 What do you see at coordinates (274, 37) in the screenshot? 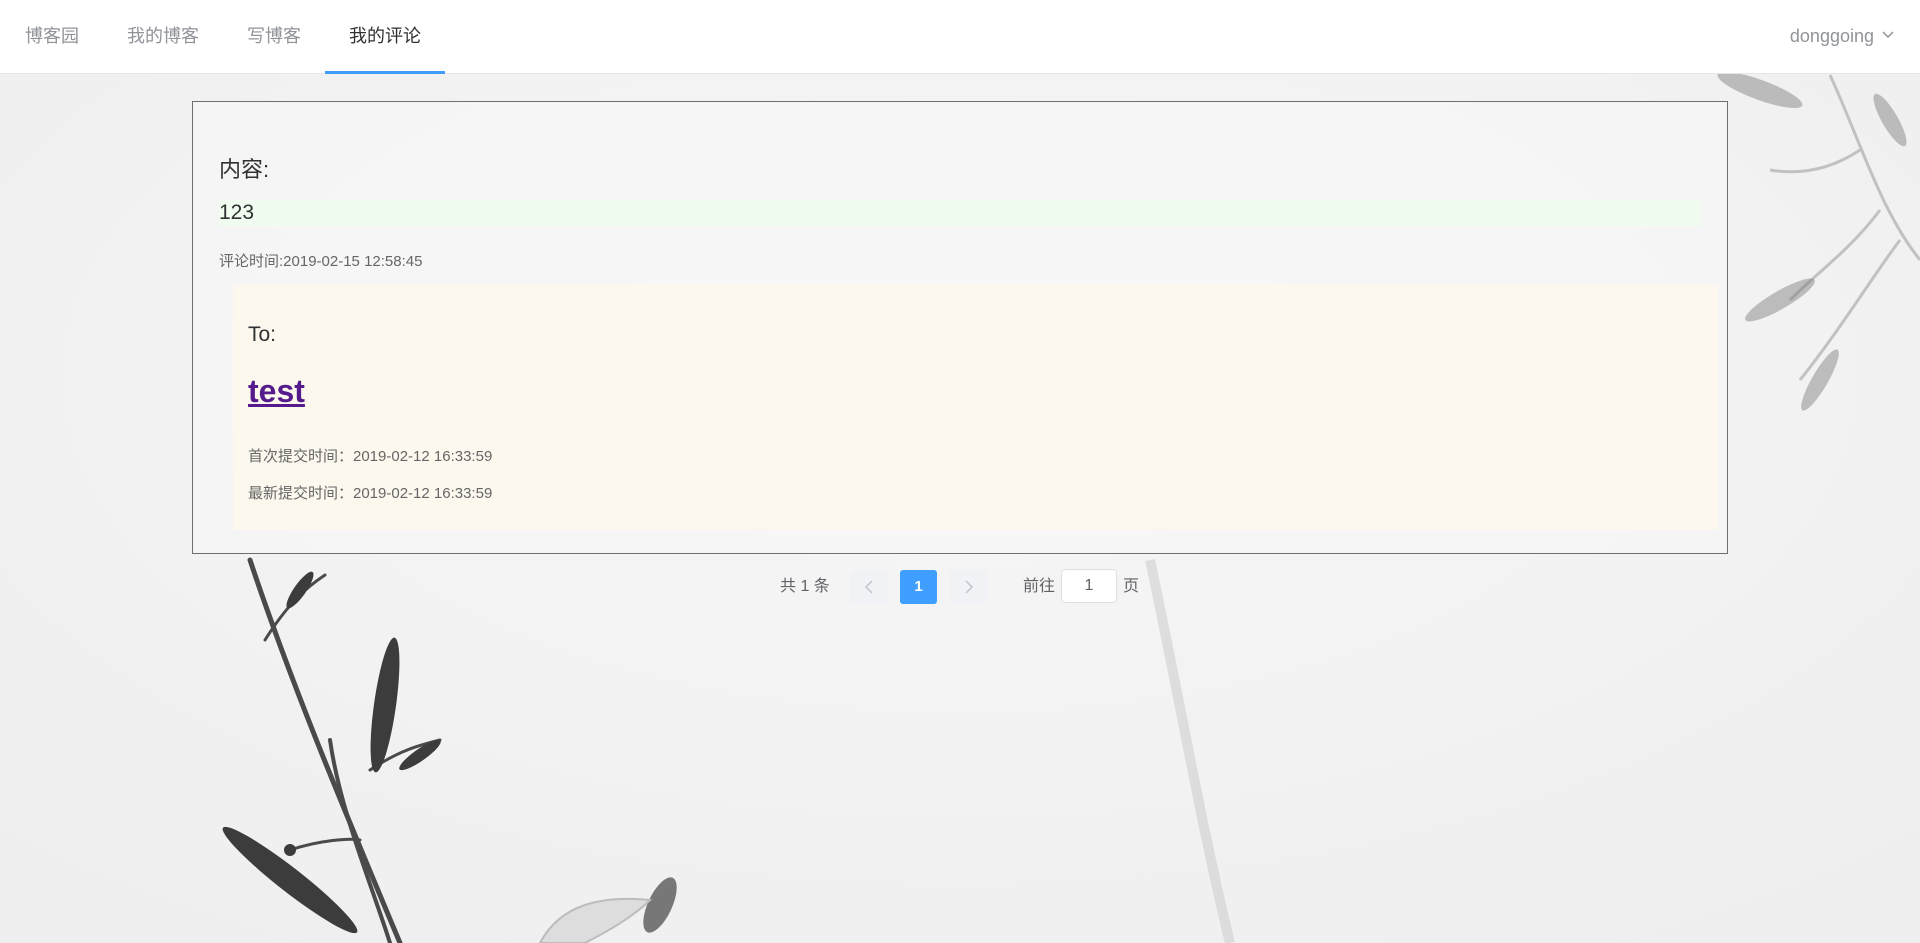
I see `nav-item-write-blog: 写博客` at bounding box center [274, 37].